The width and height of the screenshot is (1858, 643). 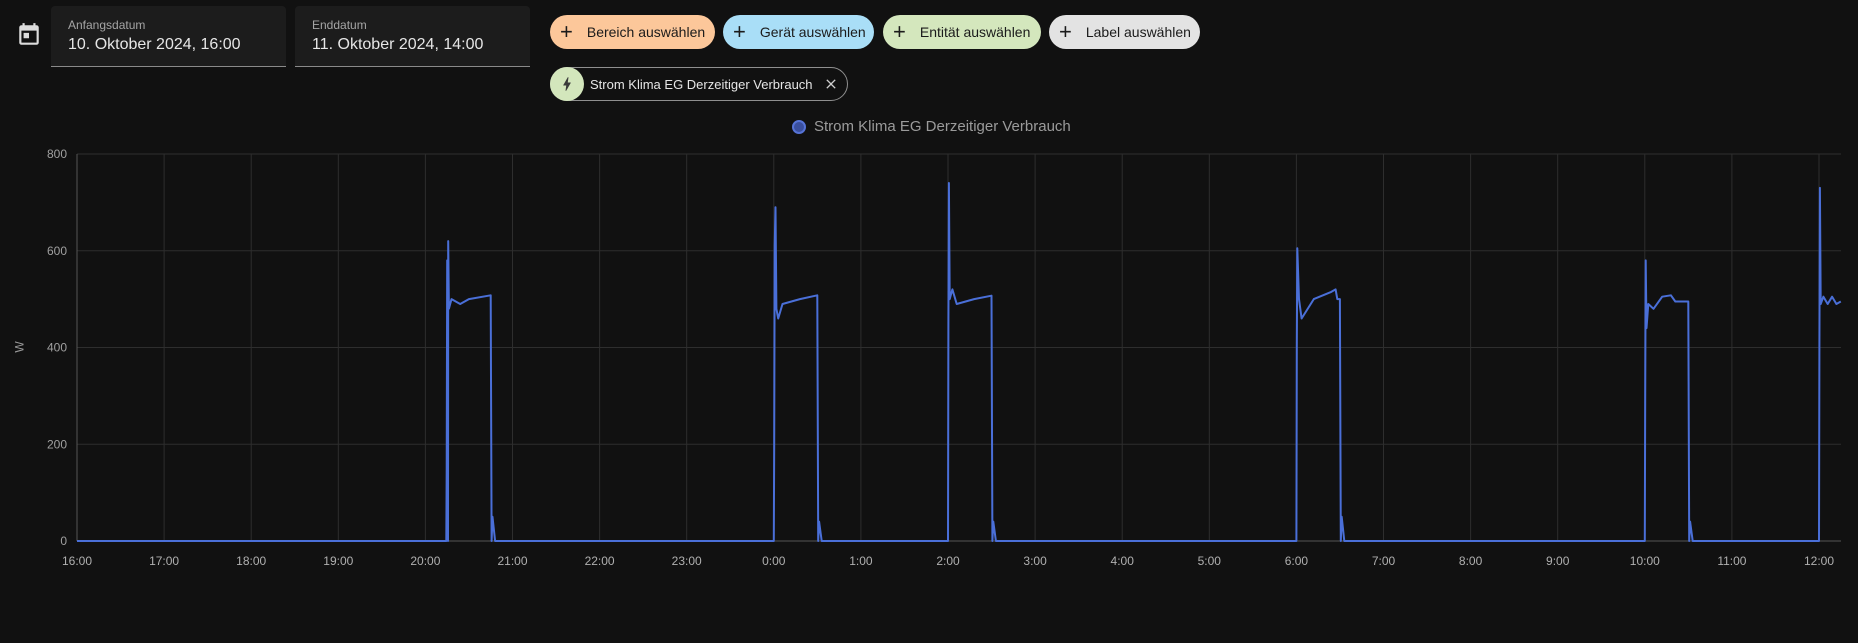 What do you see at coordinates (600, 561) in the screenshot?
I see `x-tick-label: 22:00` at bounding box center [600, 561].